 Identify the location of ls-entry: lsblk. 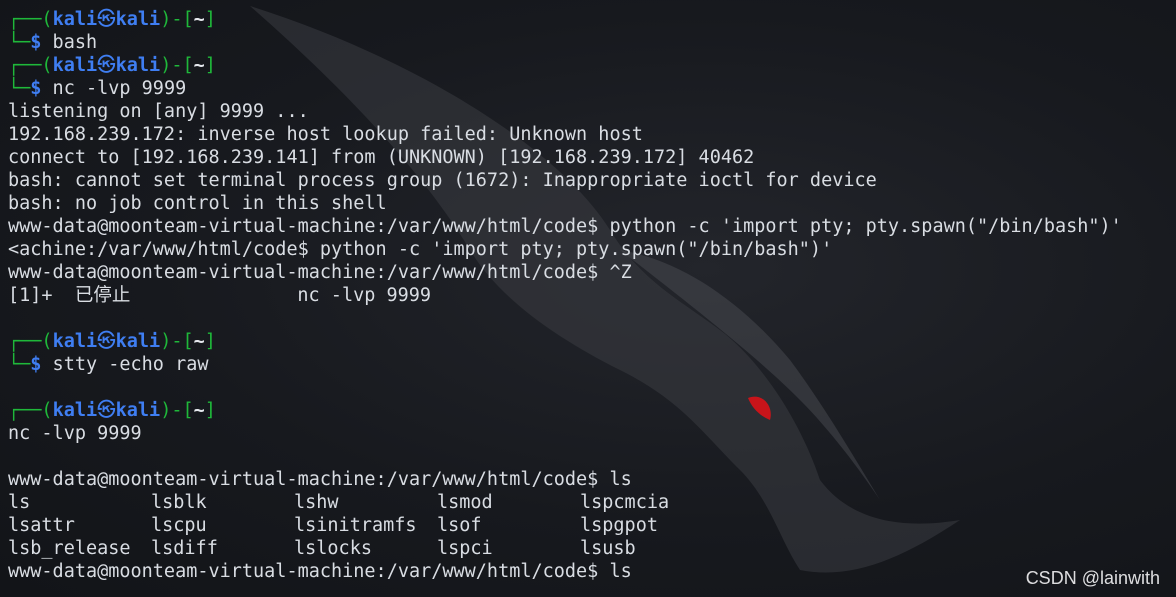
(179, 502).